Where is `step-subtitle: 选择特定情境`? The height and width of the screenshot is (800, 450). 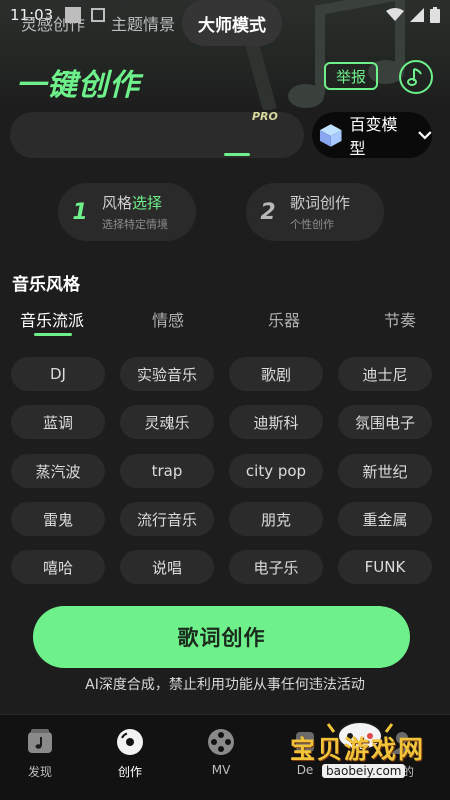
step-subtitle: 选择特定情境 is located at coordinates (135, 224).